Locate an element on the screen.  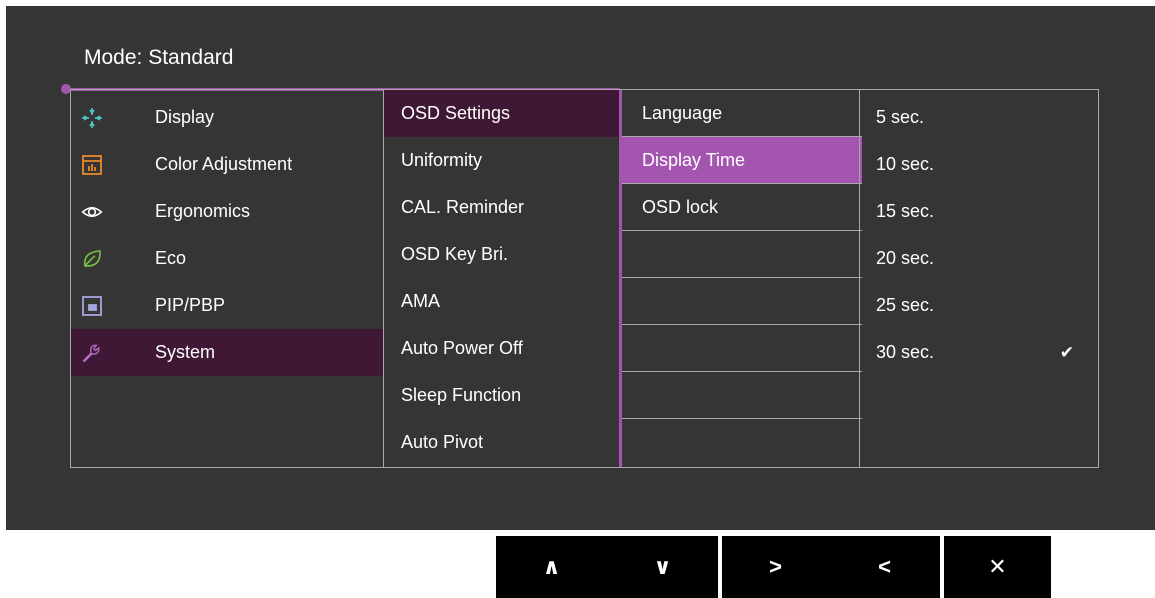
display-time-option: 5 sec. is located at coordinates (979, 117).